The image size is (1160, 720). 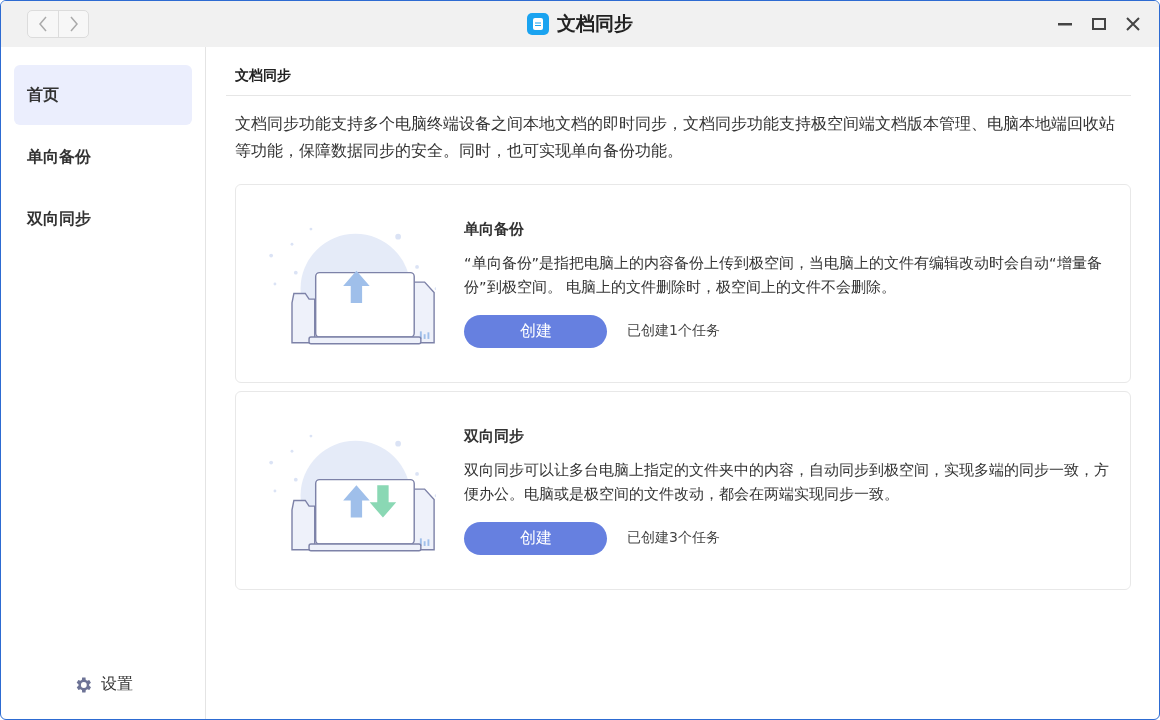 I want to click on card-description: 双向同步可以让多台电脑上指定的文件夹中的内容，自动同步到极空间，实现多端的同步一致，方便办公。电脑或是极空间的文件改动，都会在两端实现同步一致。, so click(x=787, y=482).